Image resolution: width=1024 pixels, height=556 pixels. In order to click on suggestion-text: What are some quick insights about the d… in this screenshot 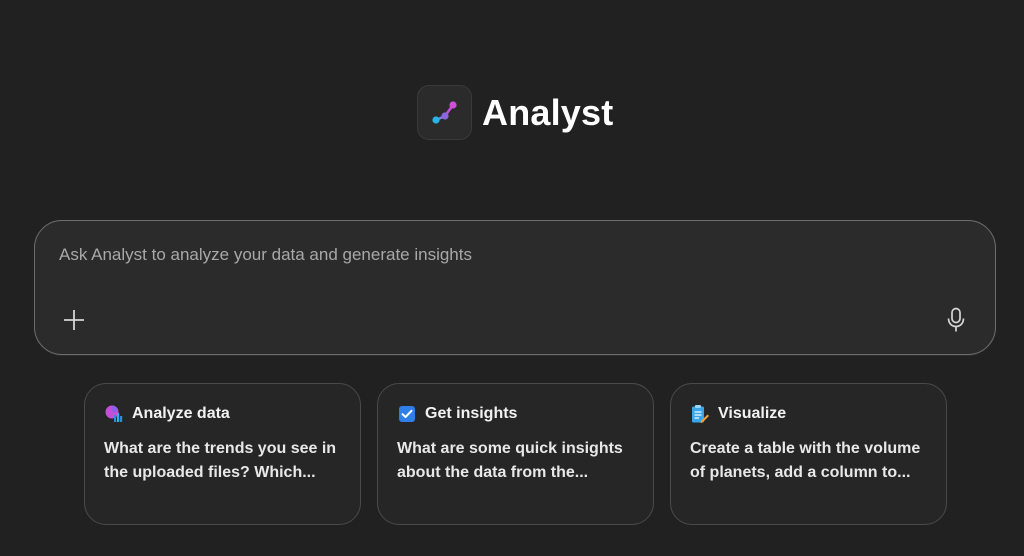, I will do `click(510, 460)`.